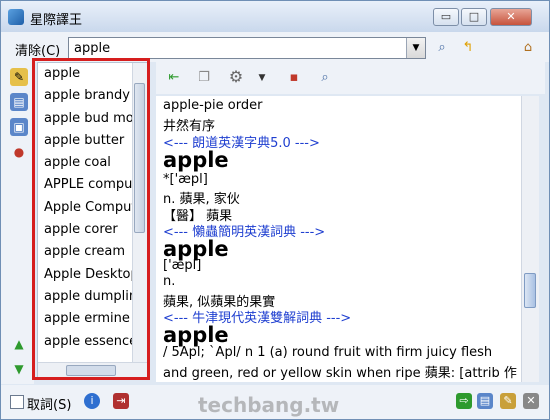  I want to click on result-tab-icon: ▣, so click(19, 127).